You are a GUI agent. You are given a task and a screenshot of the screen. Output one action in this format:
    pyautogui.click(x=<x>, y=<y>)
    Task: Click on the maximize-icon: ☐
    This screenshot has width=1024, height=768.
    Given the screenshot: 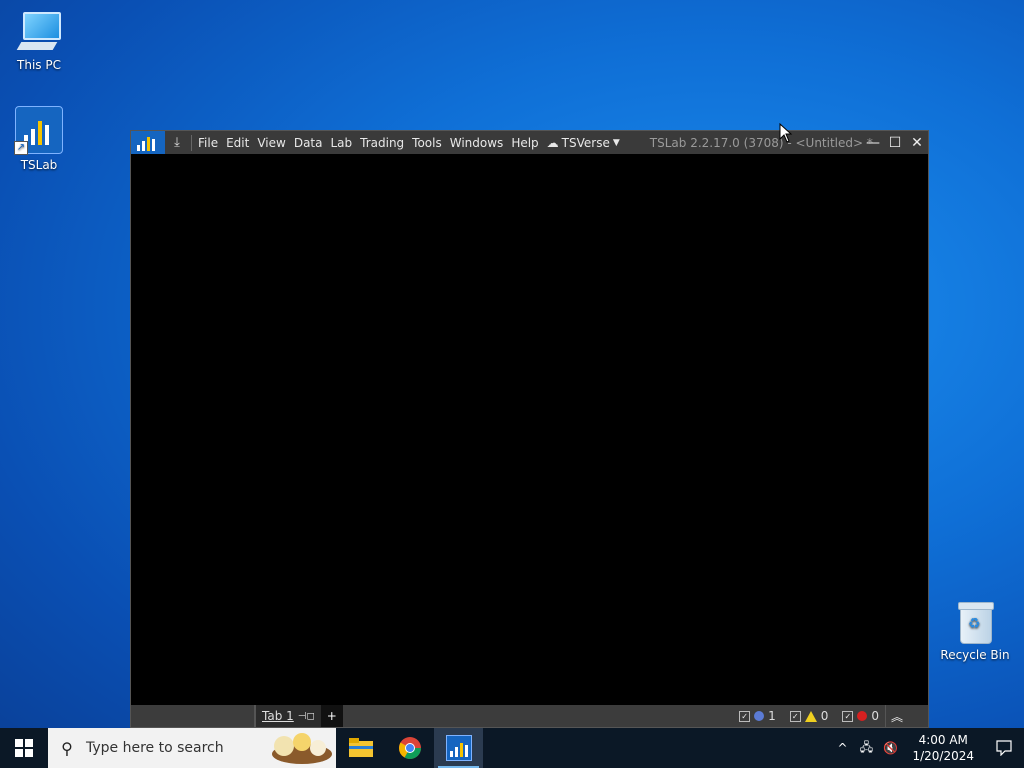 What is the action you would take?
    pyautogui.click(x=895, y=142)
    